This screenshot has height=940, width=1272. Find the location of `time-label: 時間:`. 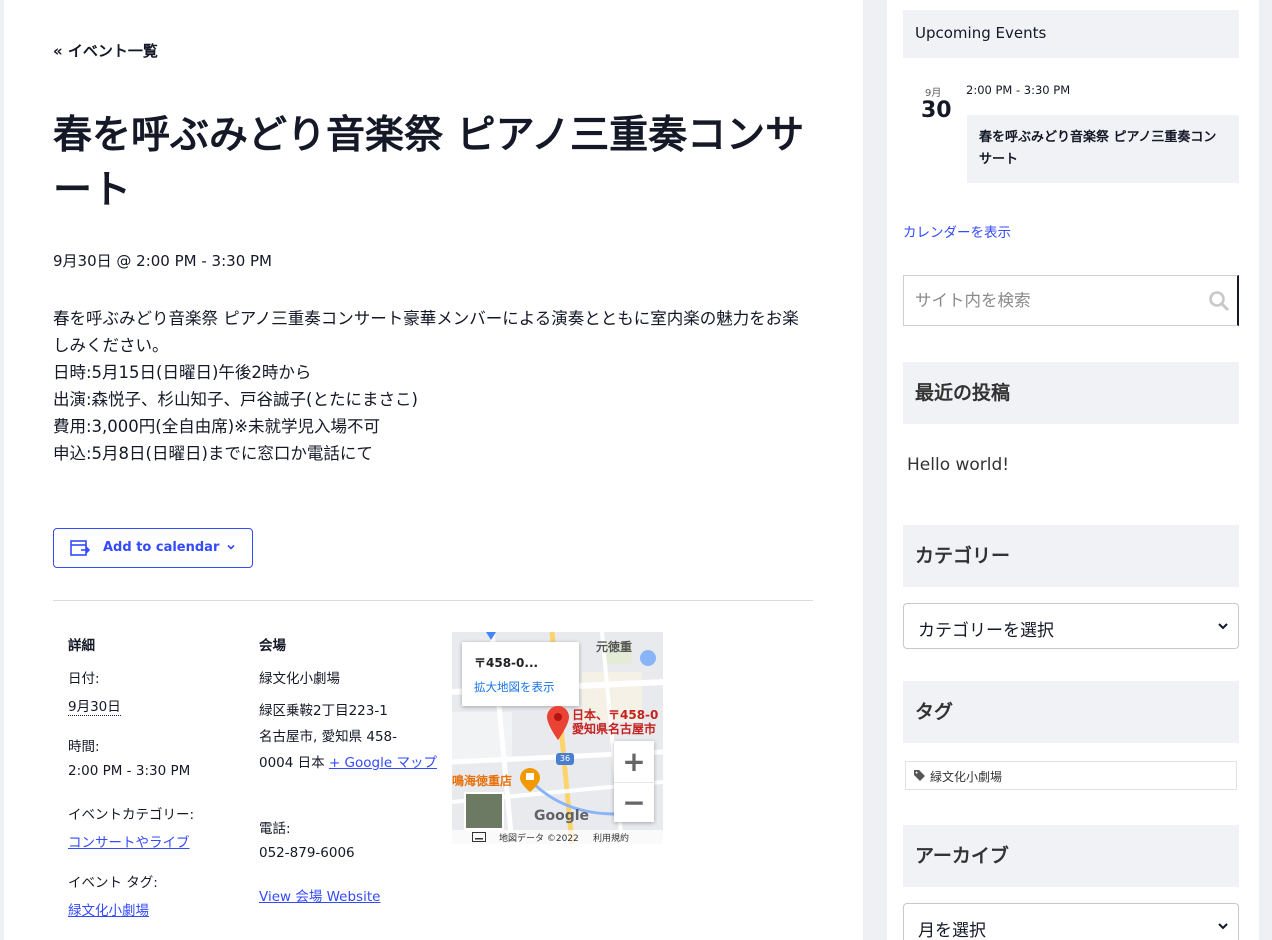

time-label: 時間: is located at coordinates (84, 747).